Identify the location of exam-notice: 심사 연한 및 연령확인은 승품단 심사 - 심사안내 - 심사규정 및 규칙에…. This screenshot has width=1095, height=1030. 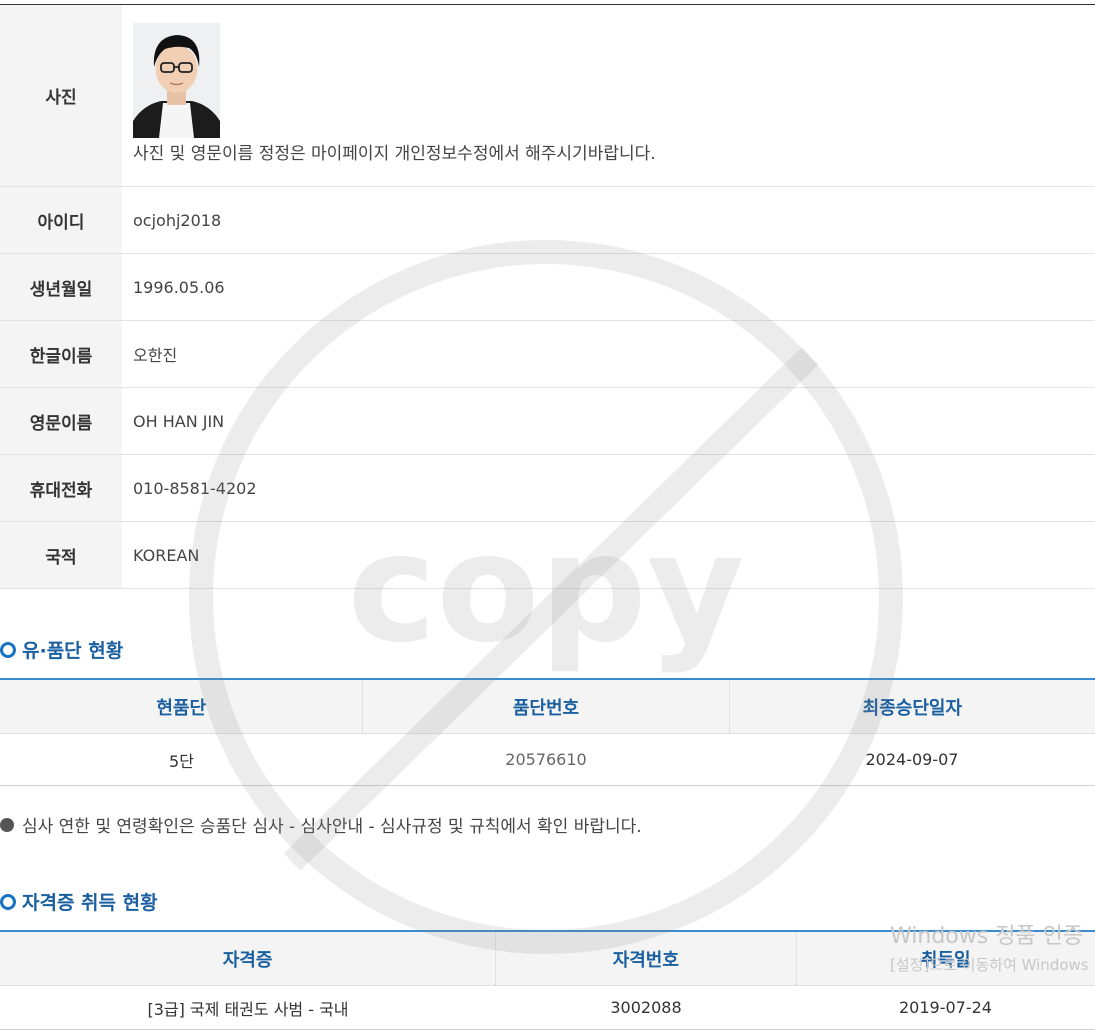
(321, 824).